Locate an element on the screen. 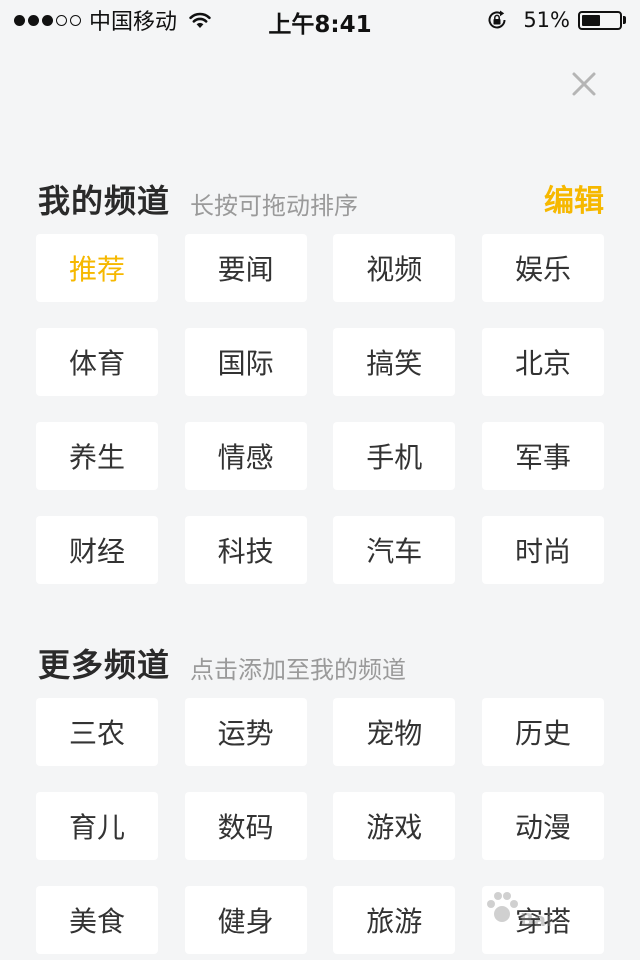 This screenshot has height=960, width=640. my-channel-chip: 军事 is located at coordinates (542, 456).